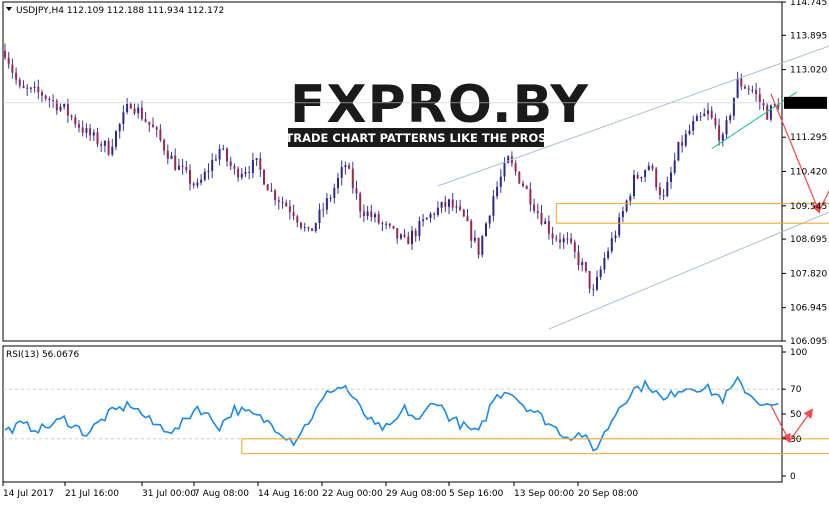  I want to click on rsi-tick-label: 100, so click(798, 353).